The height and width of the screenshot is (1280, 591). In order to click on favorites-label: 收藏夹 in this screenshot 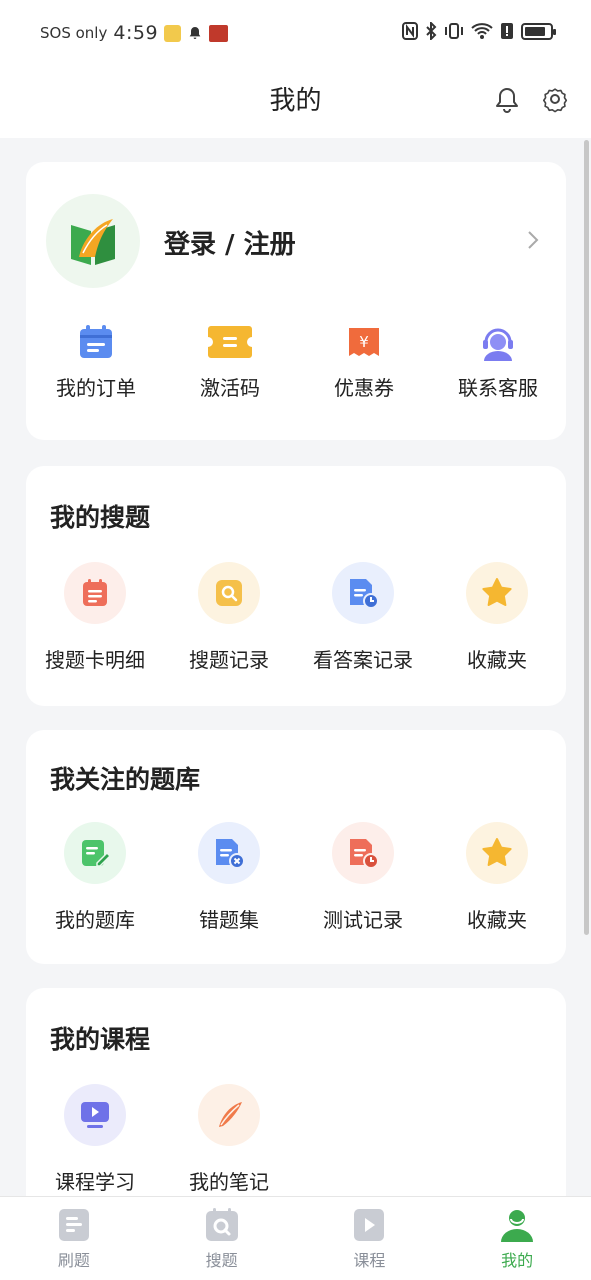, I will do `click(497, 660)`.